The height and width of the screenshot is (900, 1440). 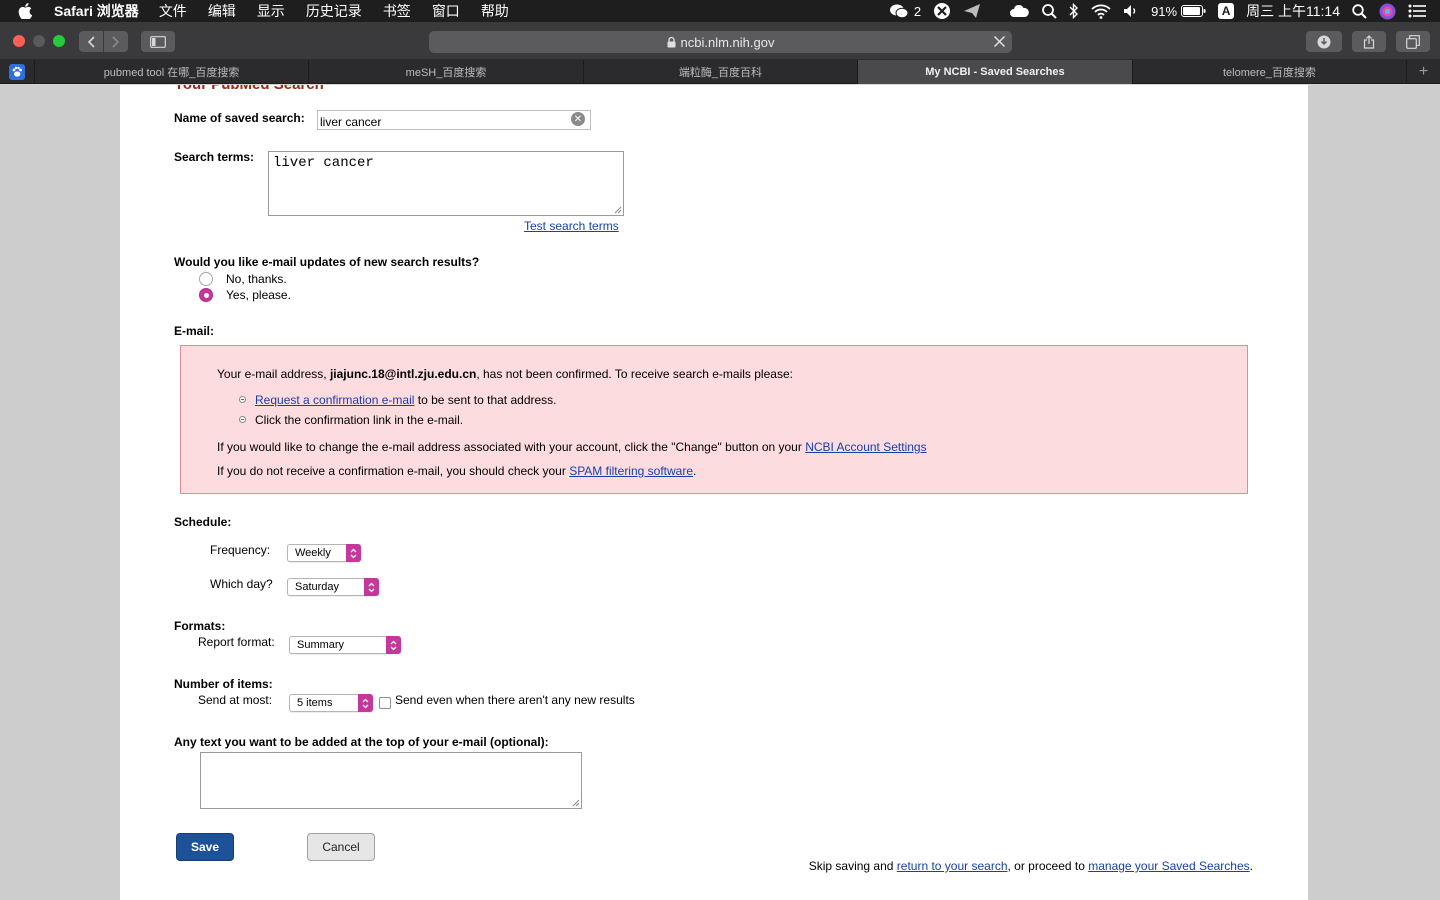 I want to click on search-terms-textarea: liver cancer, so click(x=446, y=183).